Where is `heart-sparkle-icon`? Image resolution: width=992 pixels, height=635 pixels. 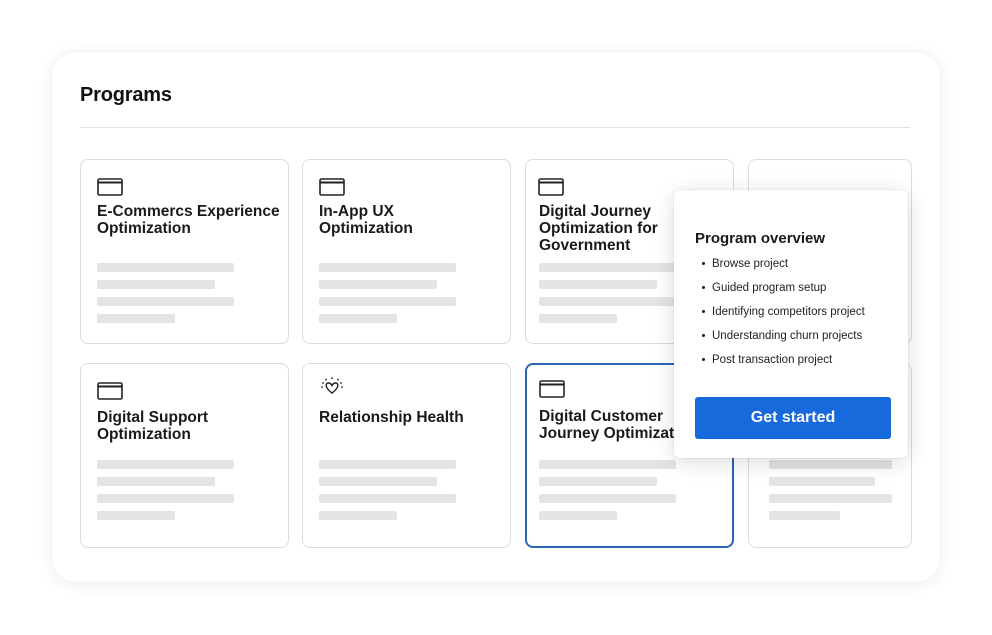 heart-sparkle-icon is located at coordinates (332, 385).